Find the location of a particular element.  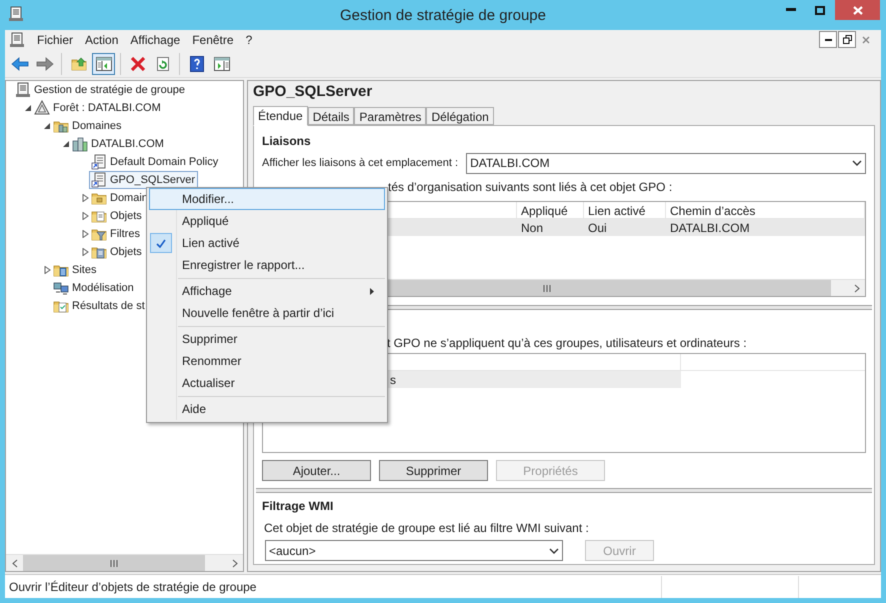

submenu-arrow-icon is located at coordinates (372, 291).